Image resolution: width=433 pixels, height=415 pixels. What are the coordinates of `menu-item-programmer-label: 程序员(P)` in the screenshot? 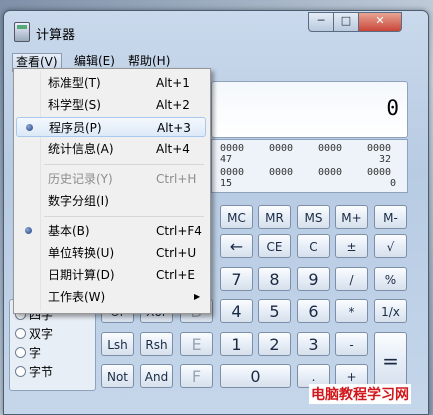 It's located at (75, 128).